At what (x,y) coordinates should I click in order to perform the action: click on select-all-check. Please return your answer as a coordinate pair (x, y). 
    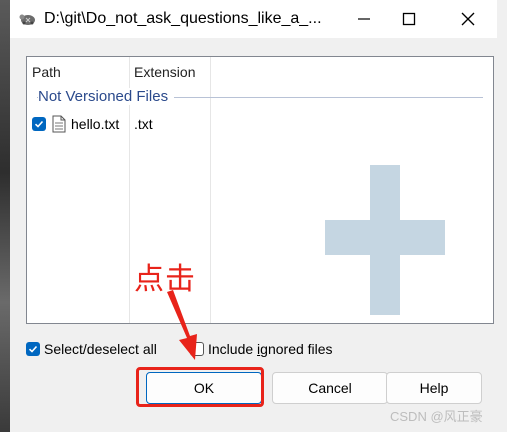
    Looking at the image, I should click on (33, 349).